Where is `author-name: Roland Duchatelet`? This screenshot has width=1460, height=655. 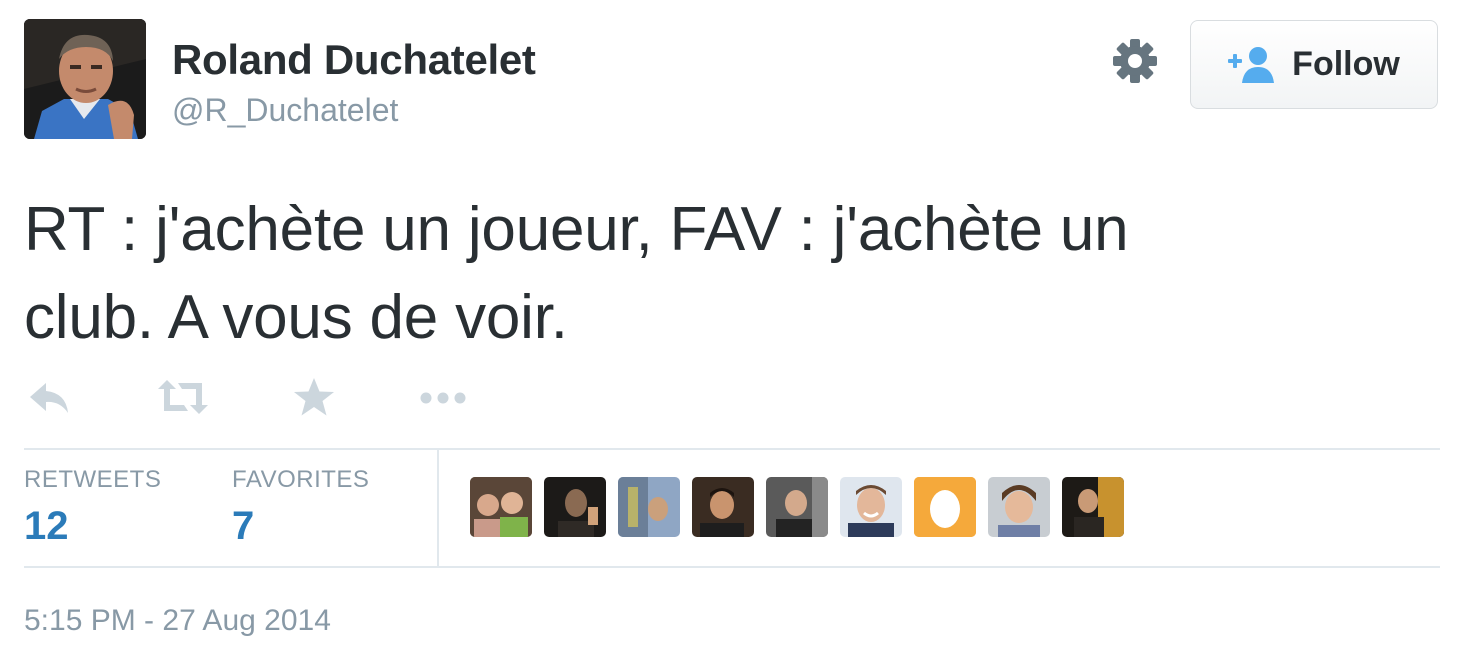 author-name: Roland Duchatelet is located at coordinates (354, 60).